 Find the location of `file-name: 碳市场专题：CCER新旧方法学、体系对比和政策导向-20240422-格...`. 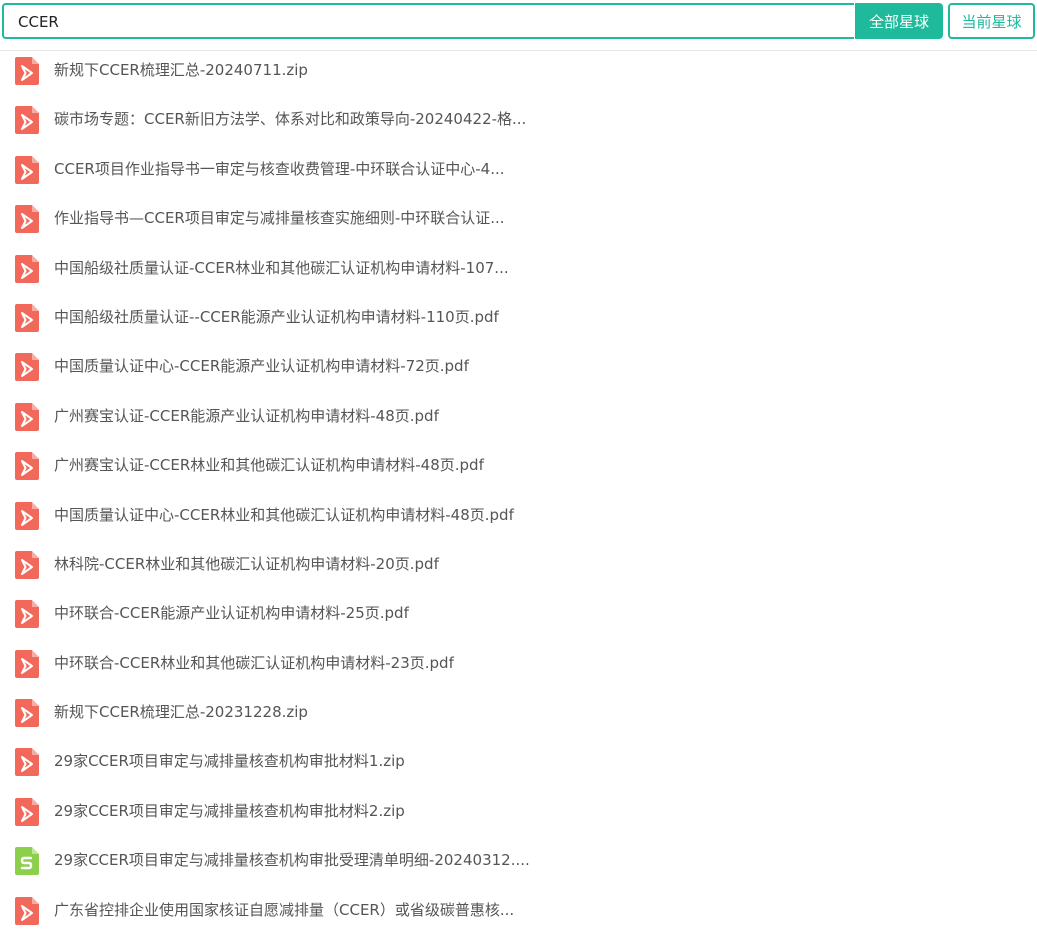

file-name: 碳市场专题：CCER新旧方法学、体系对比和政策导向-20240422-格... is located at coordinates (290, 119).